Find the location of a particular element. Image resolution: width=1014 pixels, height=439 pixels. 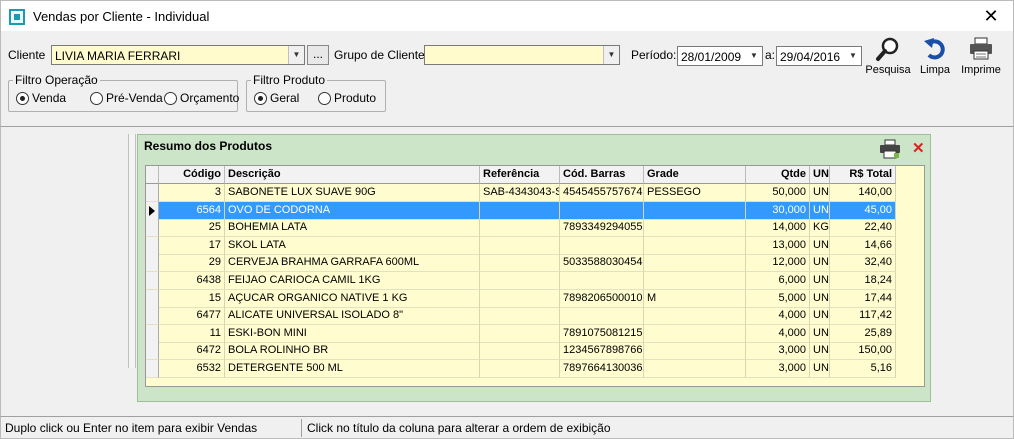

column-header: UN is located at coordinates (820, 175).